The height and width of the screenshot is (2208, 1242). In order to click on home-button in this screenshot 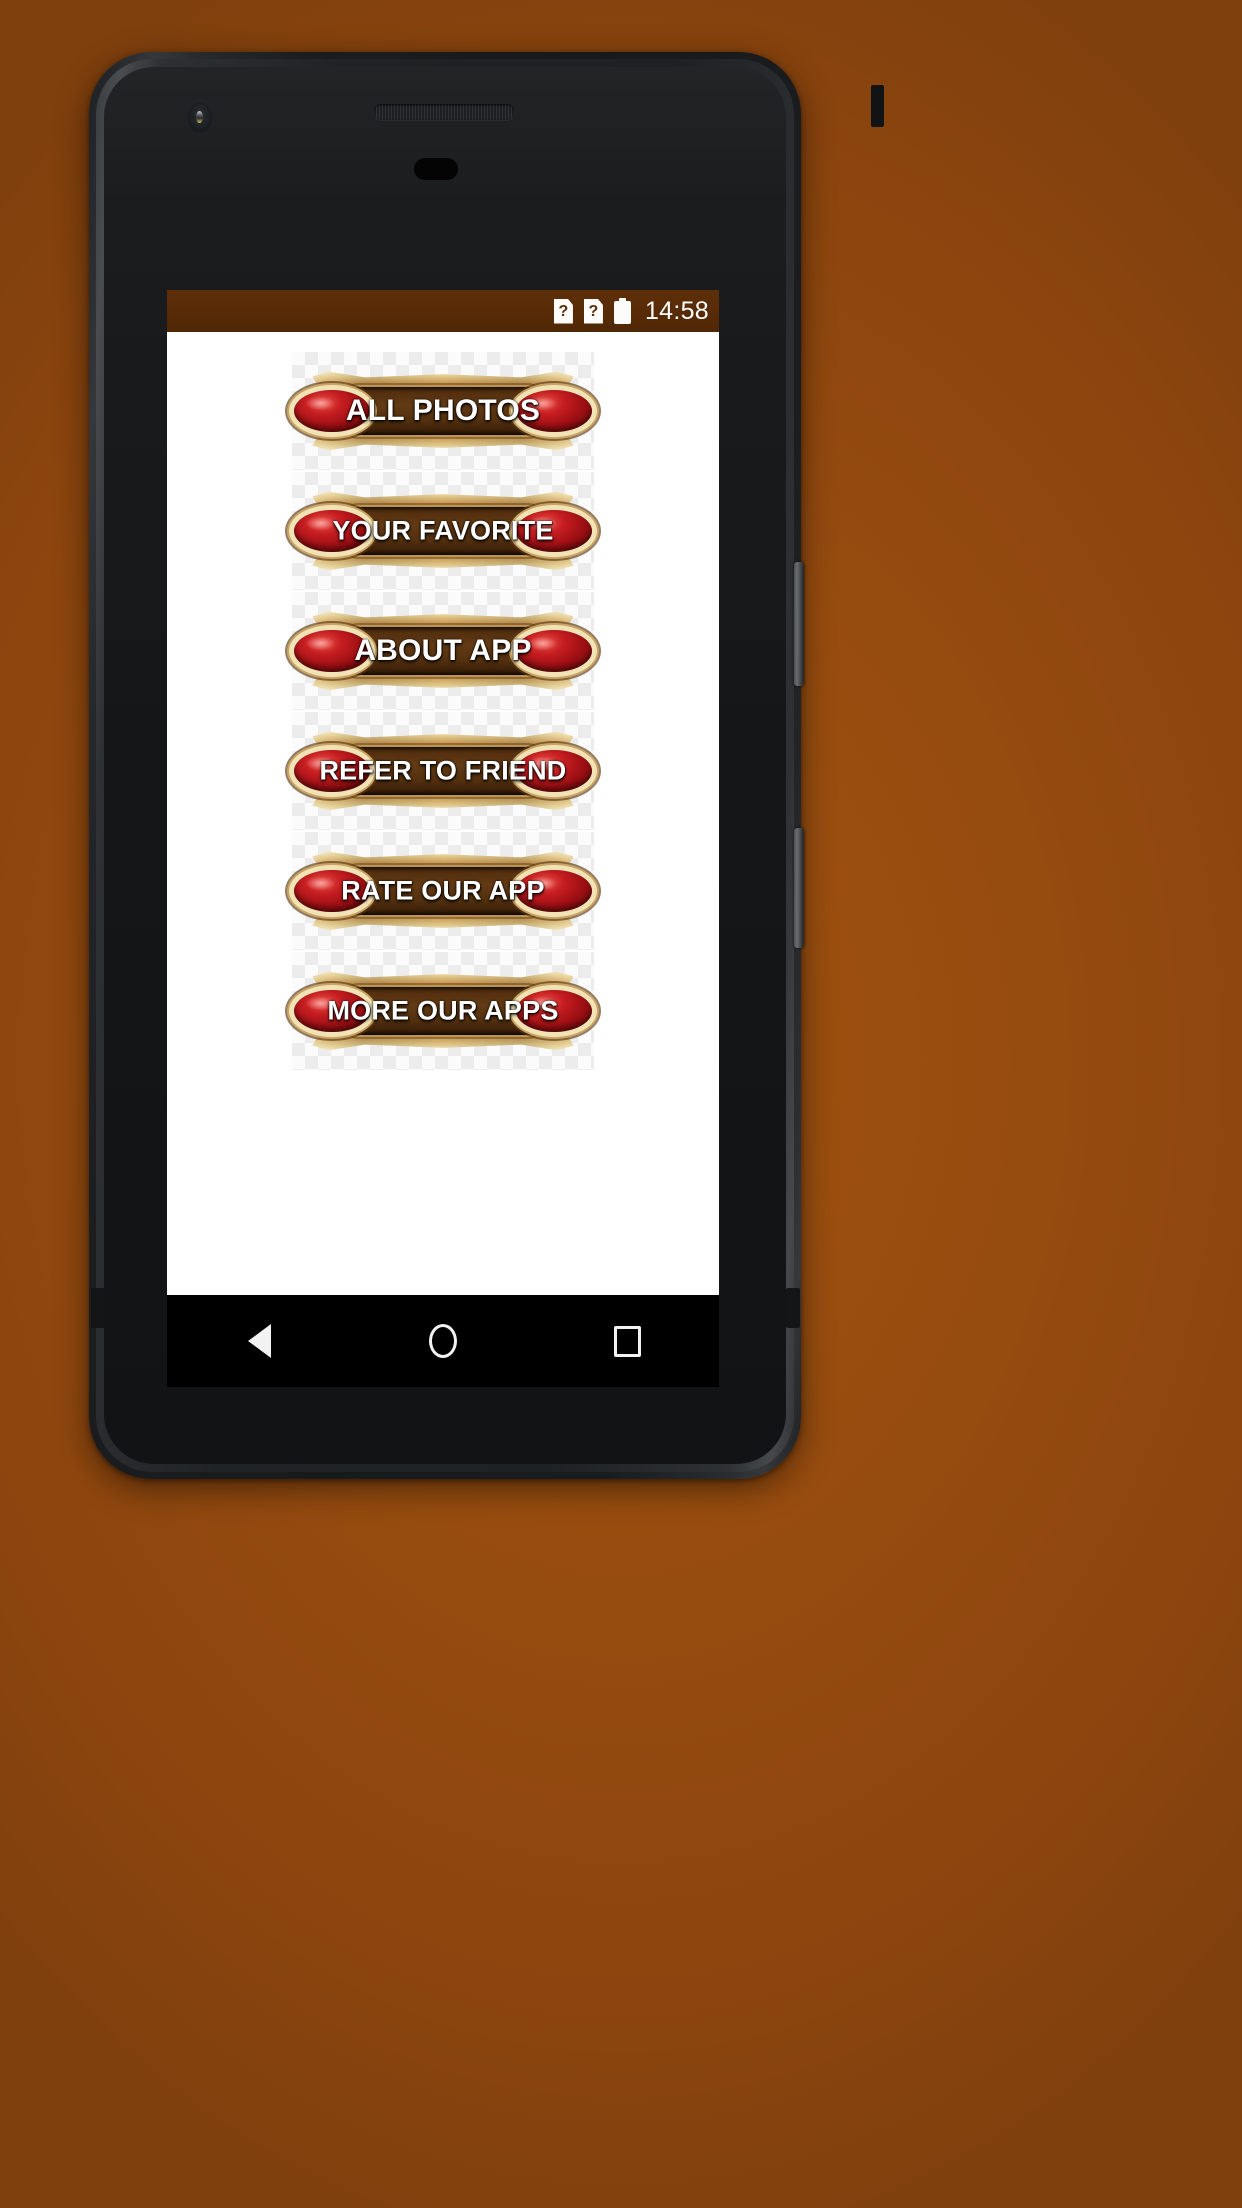, I will do `click(443, 1341)`.